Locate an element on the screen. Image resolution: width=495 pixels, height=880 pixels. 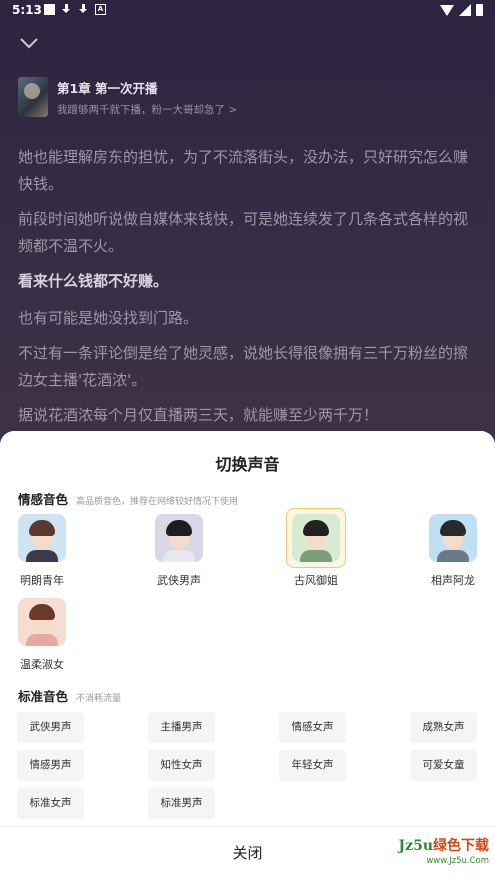
signal-icon is located at coordinates (465, 10).